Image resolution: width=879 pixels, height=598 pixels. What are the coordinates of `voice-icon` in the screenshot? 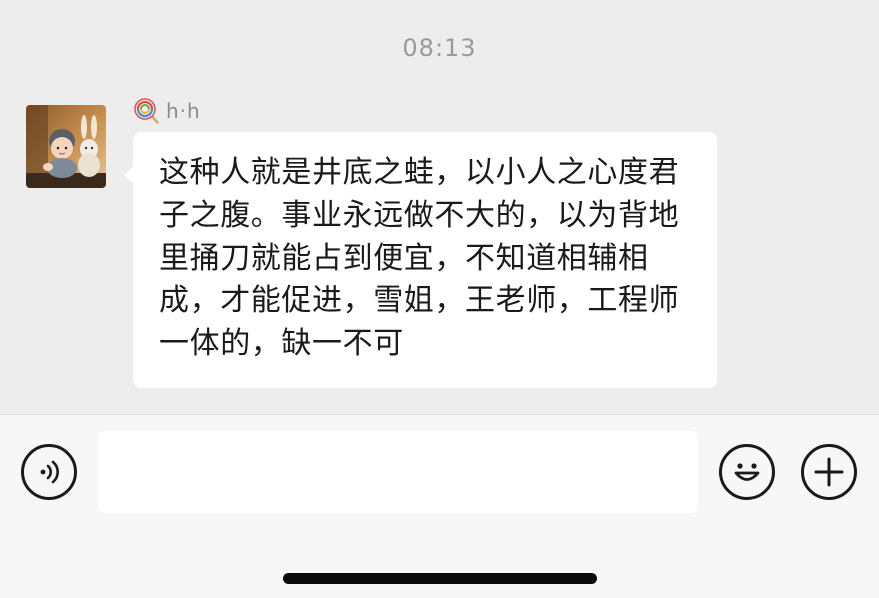 It's located at (49, 472).